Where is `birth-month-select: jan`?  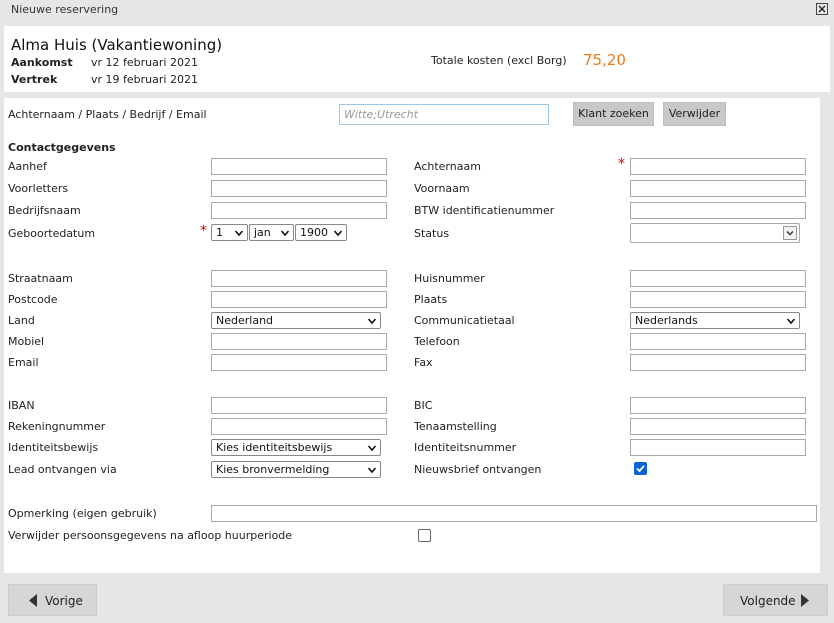 birth-month-select: jan is located at coordinates (271, 232).